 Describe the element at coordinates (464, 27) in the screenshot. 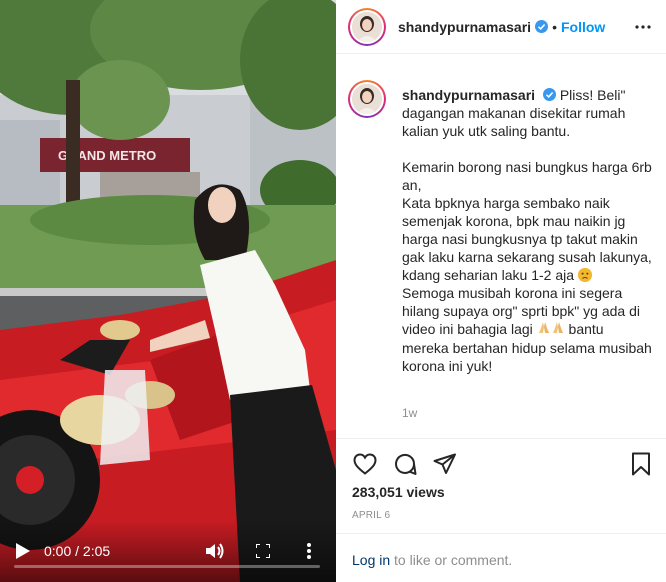

I see `header-username: shandypurnamasari` at that location.